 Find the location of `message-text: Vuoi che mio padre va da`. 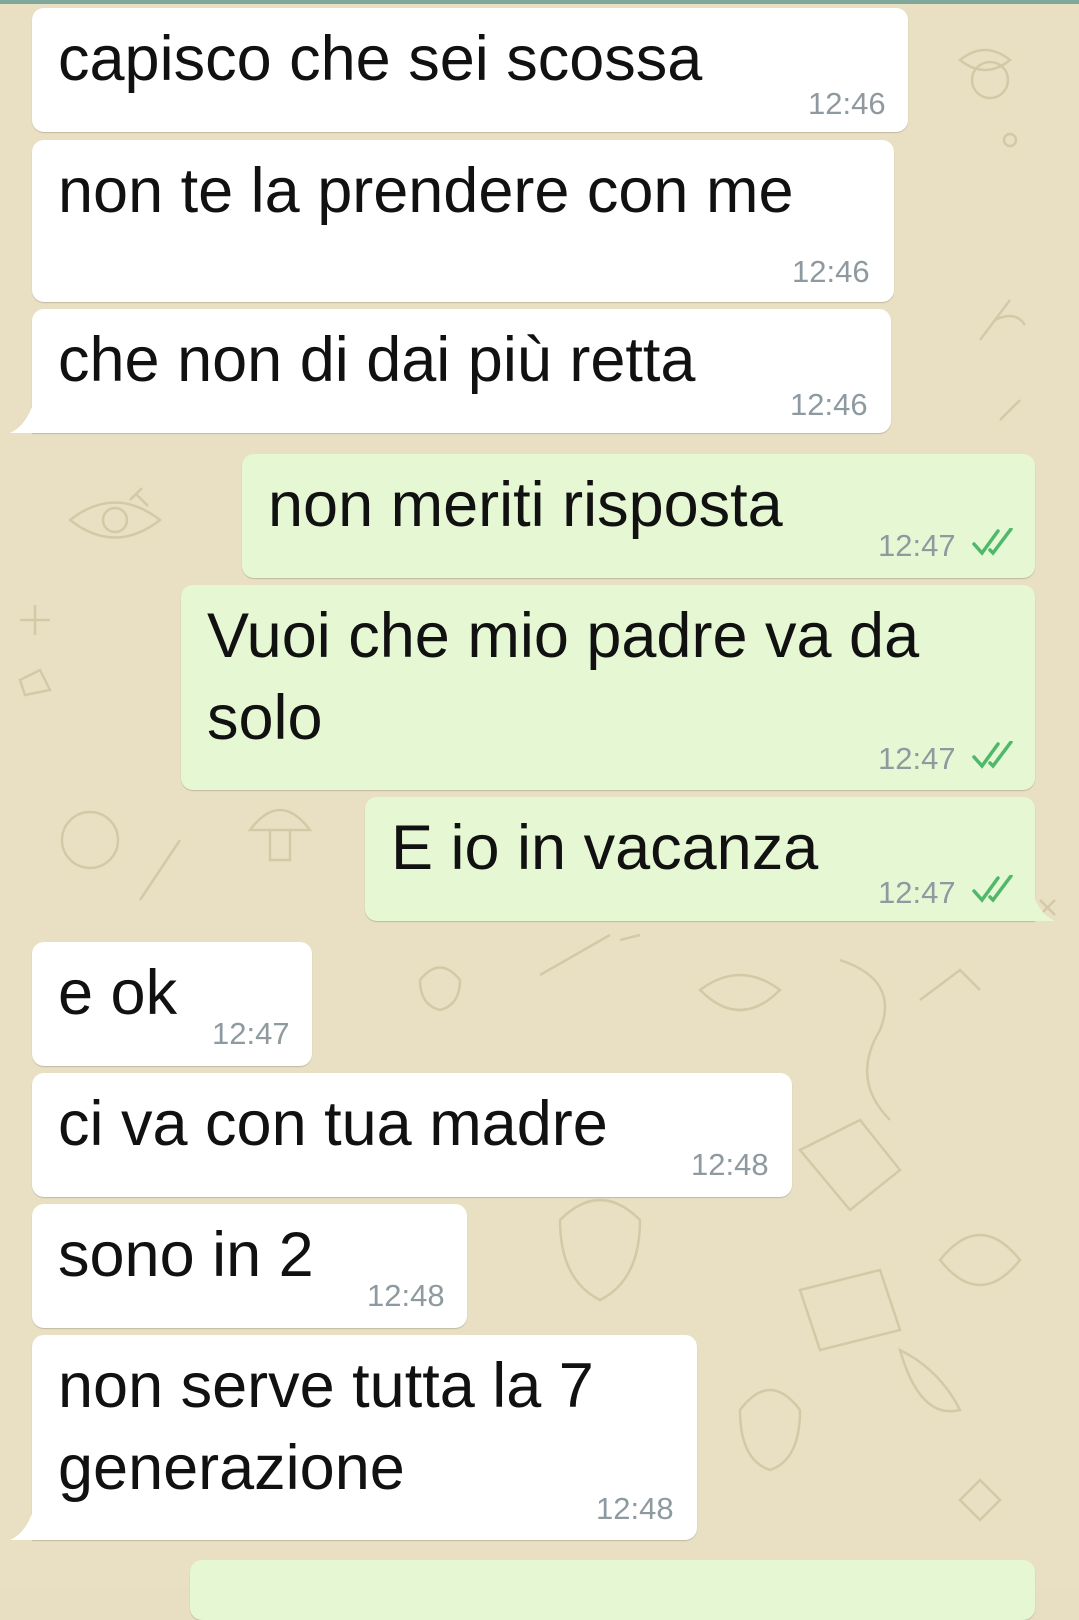

message-text: Vuoi che mio padre va da is located at coordinates (563, 636).